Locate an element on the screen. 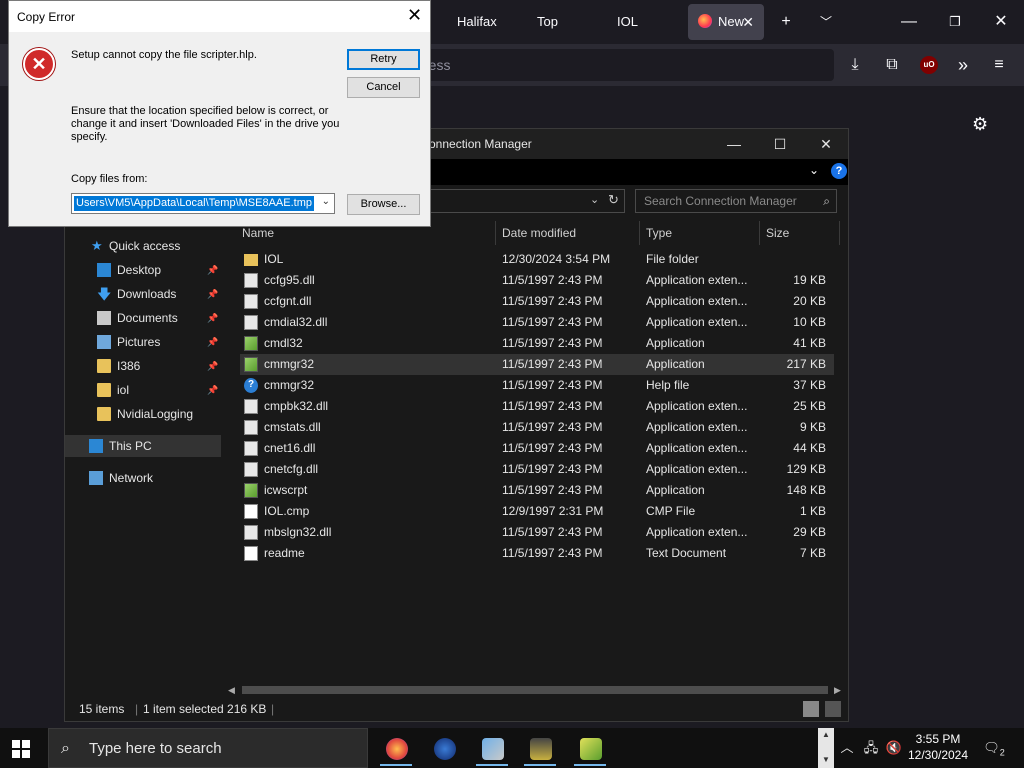 The height and width of the screenshot is (768, 1024). nav-desktop: Desktop 📌 is located at coordinates (143, 270).